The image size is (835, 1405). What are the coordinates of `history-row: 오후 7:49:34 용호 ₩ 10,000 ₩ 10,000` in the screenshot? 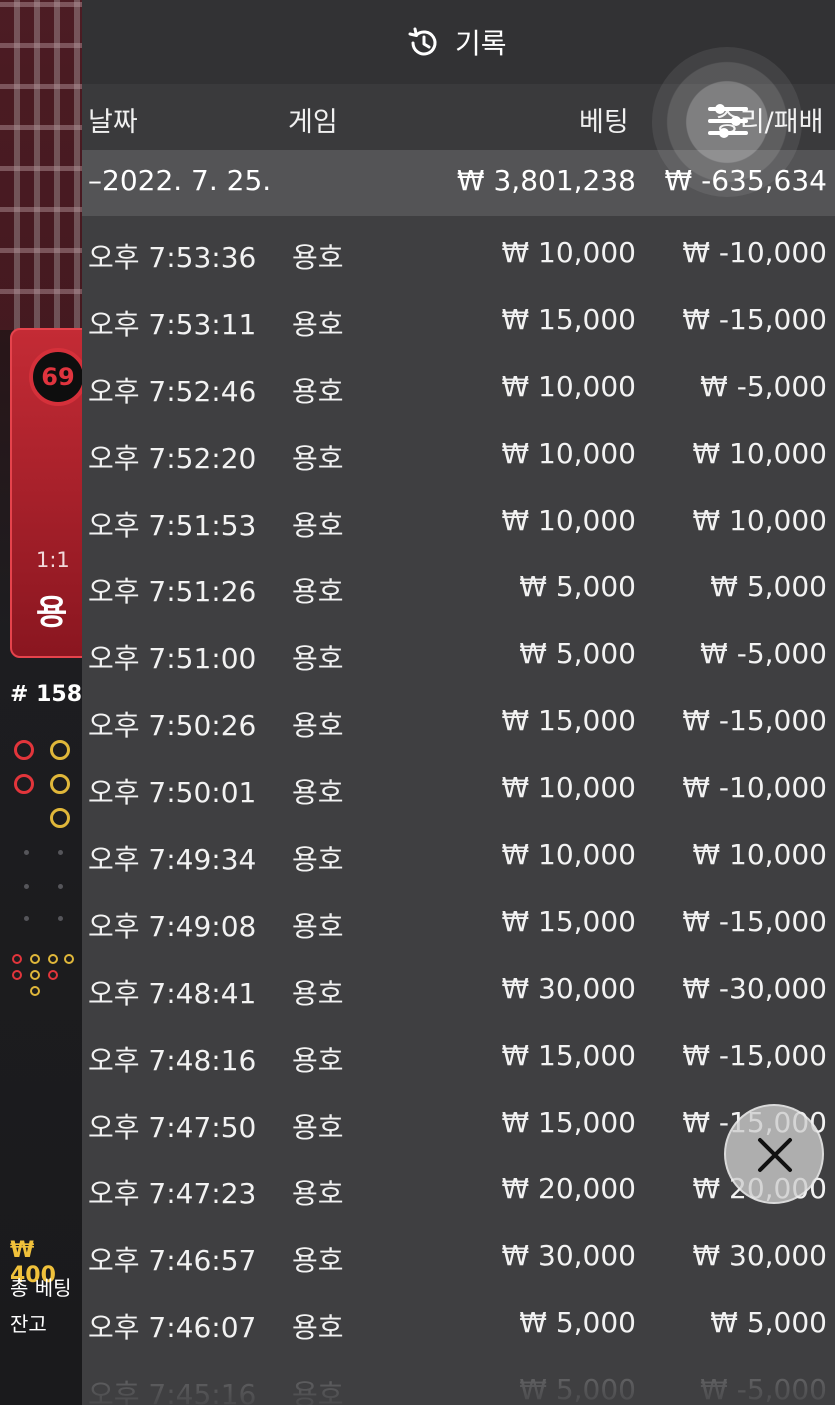 It's located at (458, 857).